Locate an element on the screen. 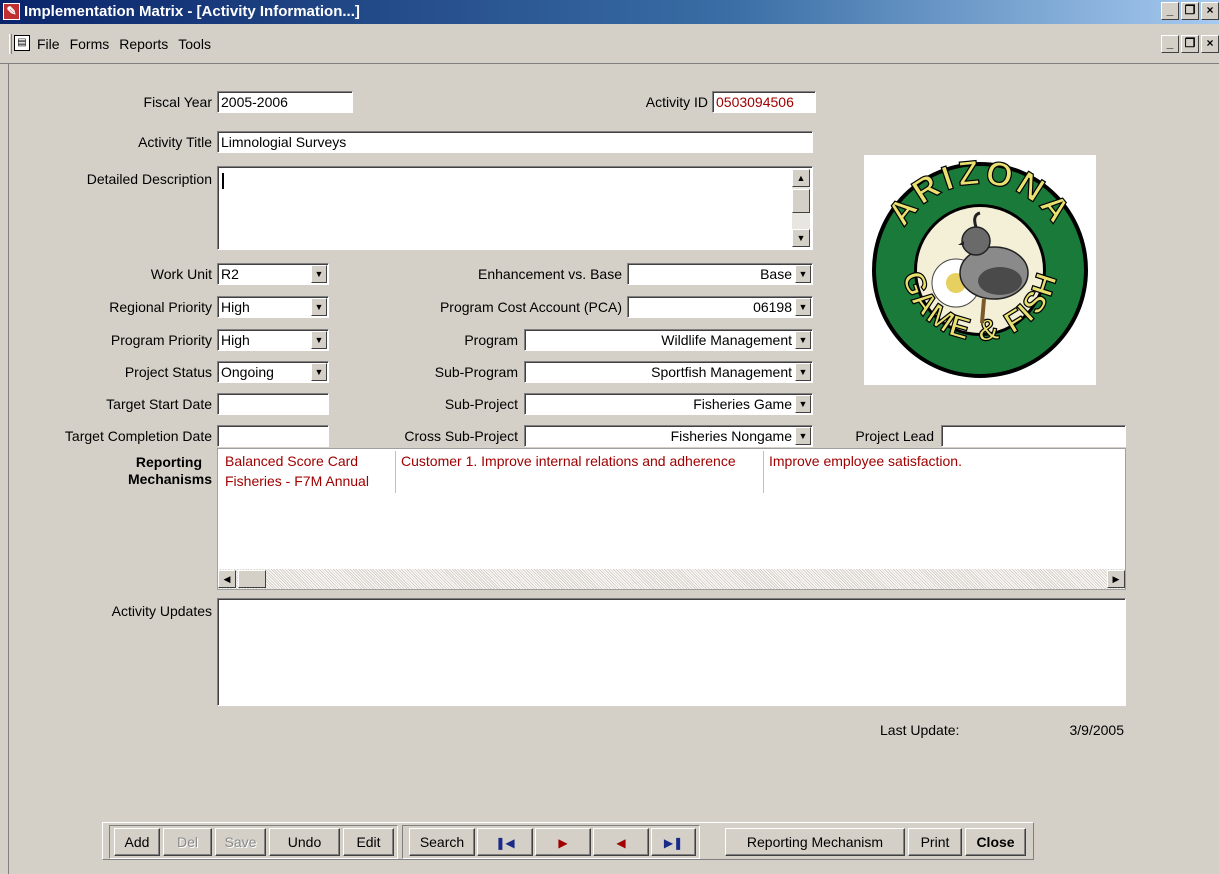 The image size is (1219, 874). last-update-label: Last Update: is located at coordinates (920, 730).